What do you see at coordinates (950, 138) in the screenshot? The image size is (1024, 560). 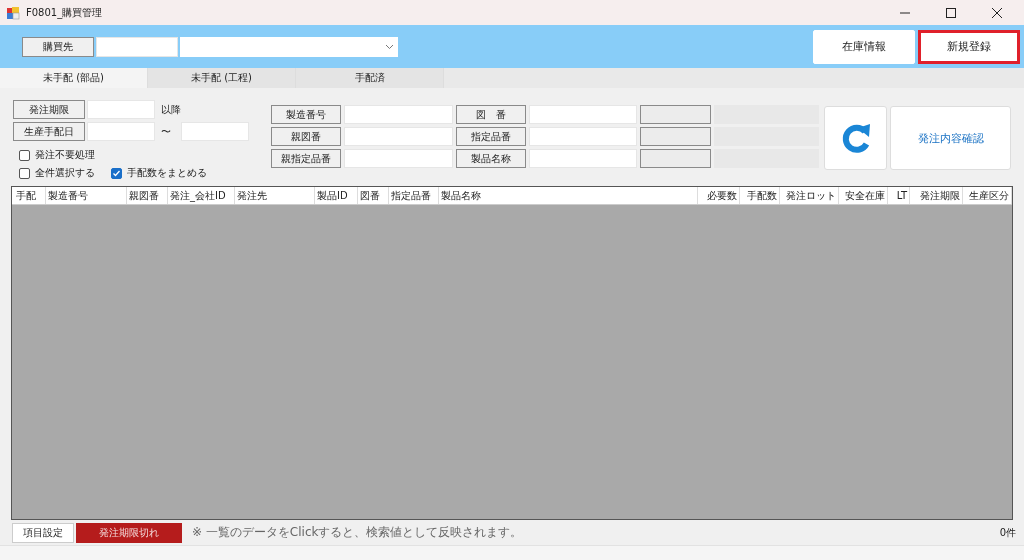 I see `confirm-order-button: 発注内容確認` at bounding box center [950, 138].